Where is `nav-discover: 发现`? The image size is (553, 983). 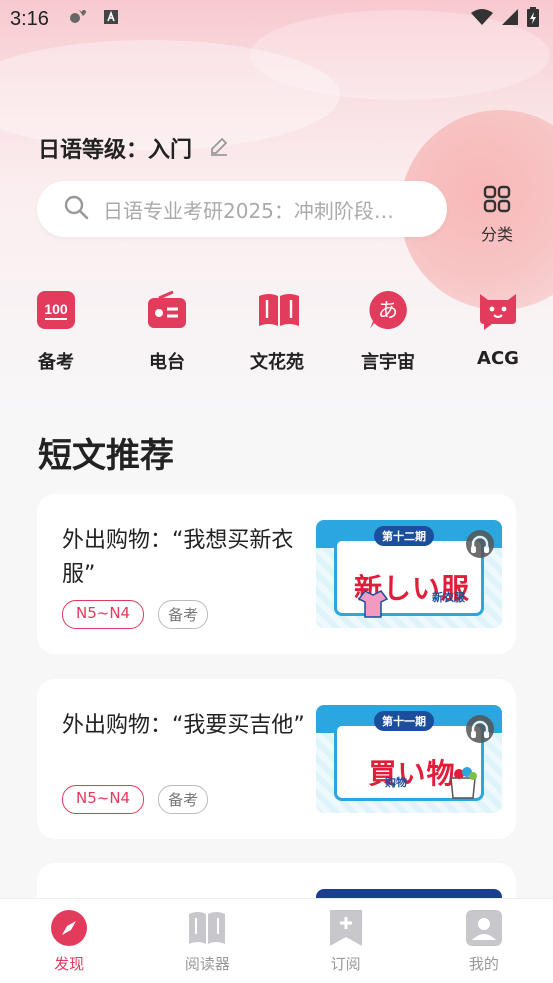
nav-discover: 发现 is located at coordinates (69, 941).